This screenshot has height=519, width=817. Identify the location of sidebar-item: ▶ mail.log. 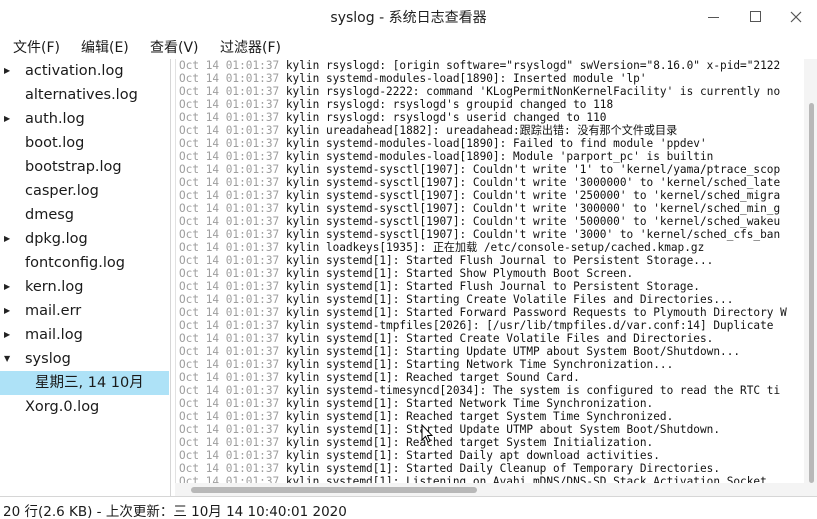
(84, 335).